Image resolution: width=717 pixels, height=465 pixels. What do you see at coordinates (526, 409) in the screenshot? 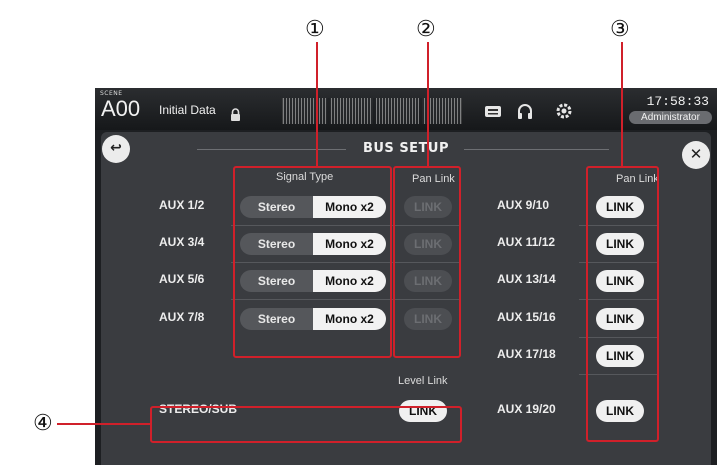
I see `row-label: AUX 19/20` at bounding box center [526, 409].